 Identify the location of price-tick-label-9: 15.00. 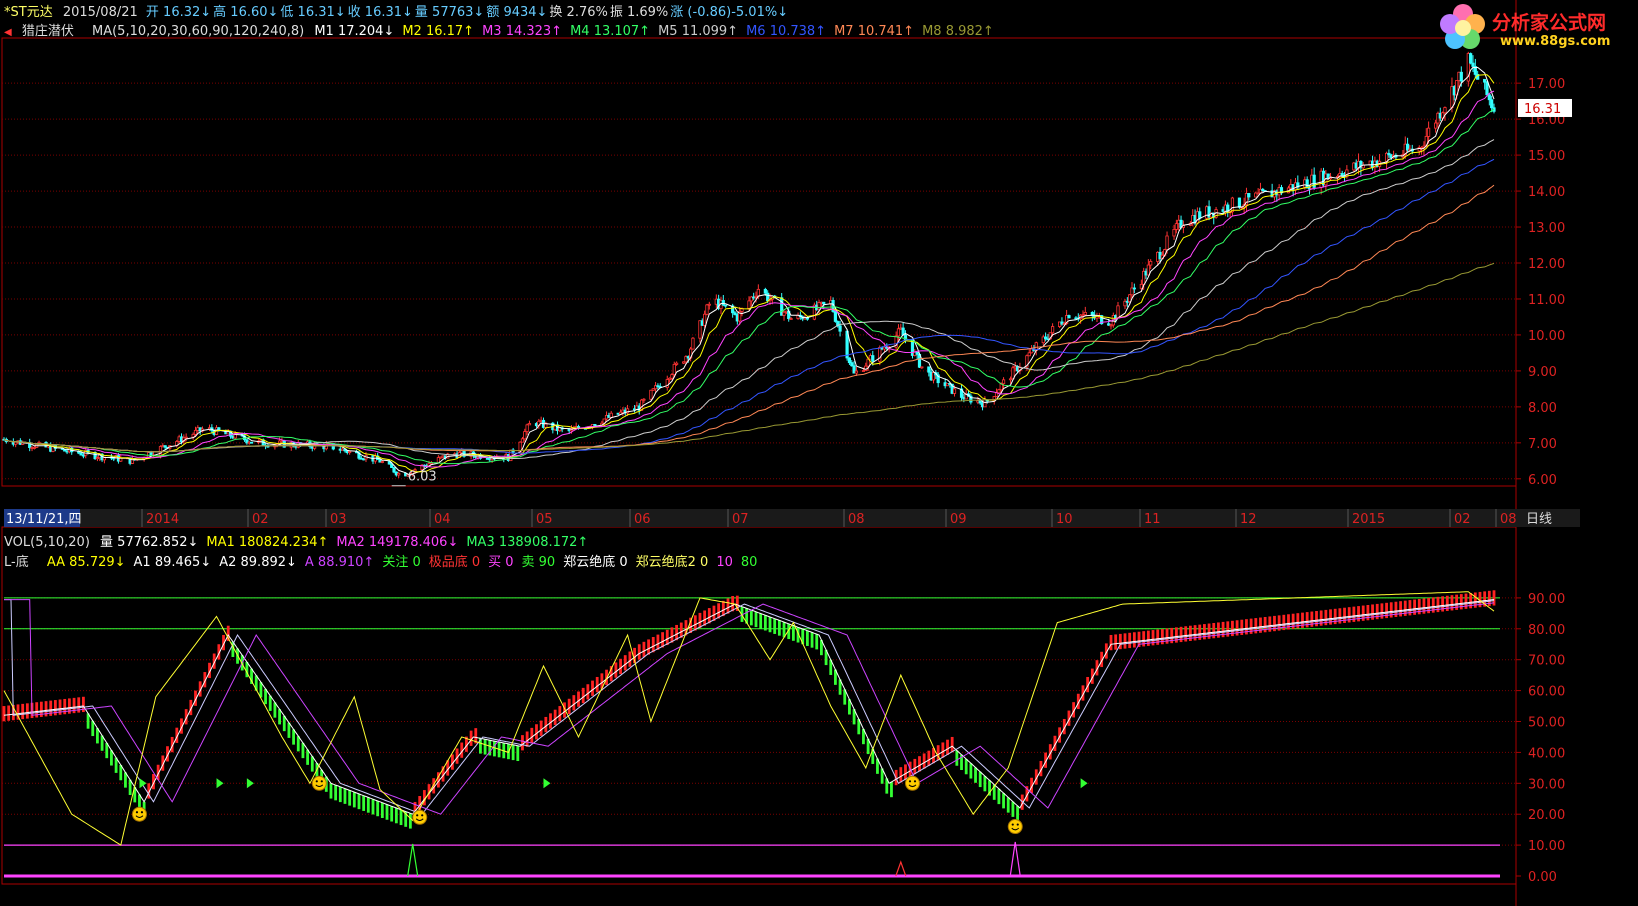
(1546, 156).